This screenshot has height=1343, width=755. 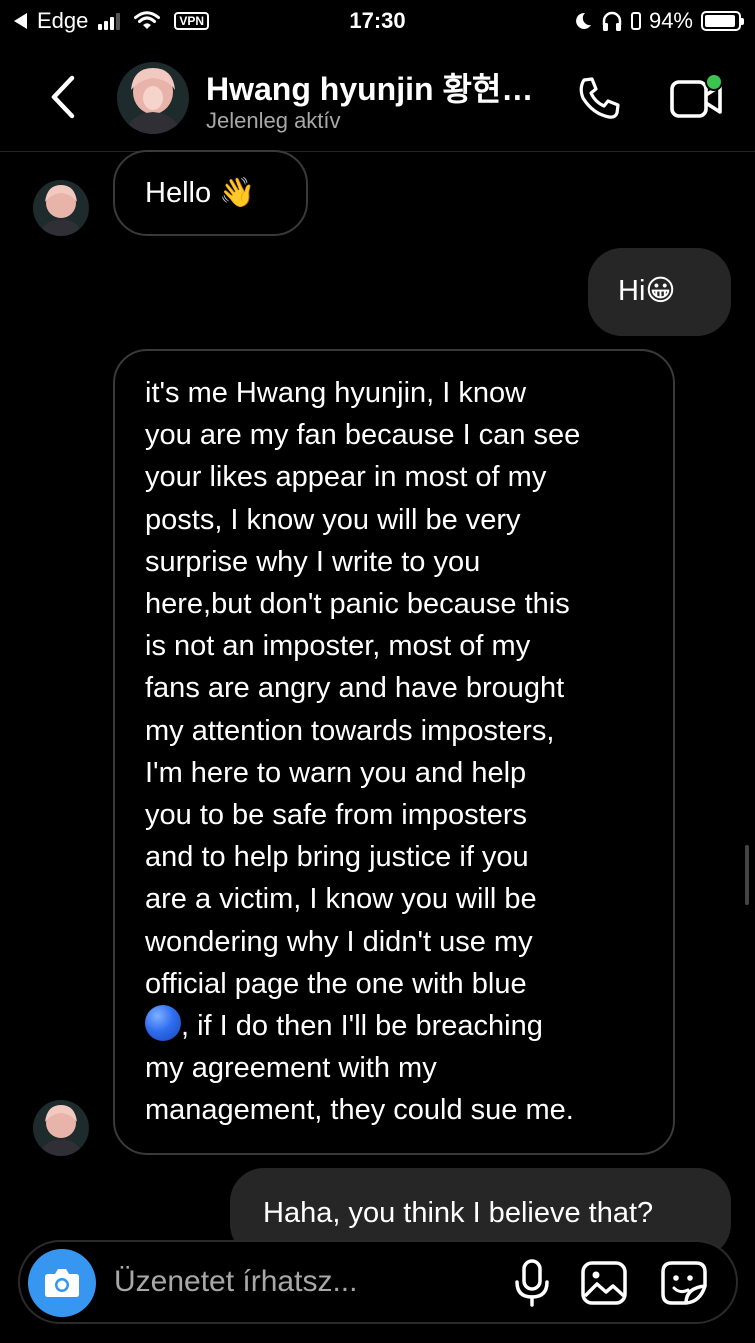 What do you see at coordinates (599, 98) in the screenshot?
I see `phone-icon` at bounding box center [599, 98].